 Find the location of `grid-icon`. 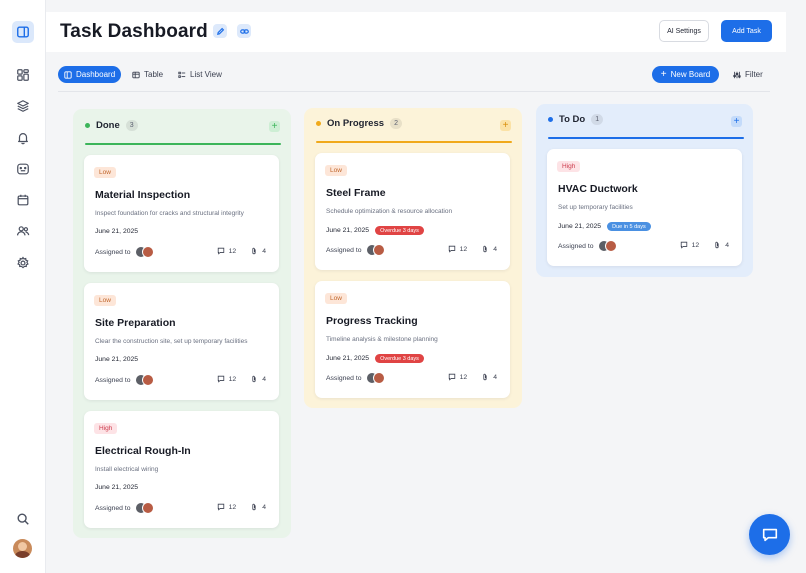

grid-icon is located at coordinates (23, 75).